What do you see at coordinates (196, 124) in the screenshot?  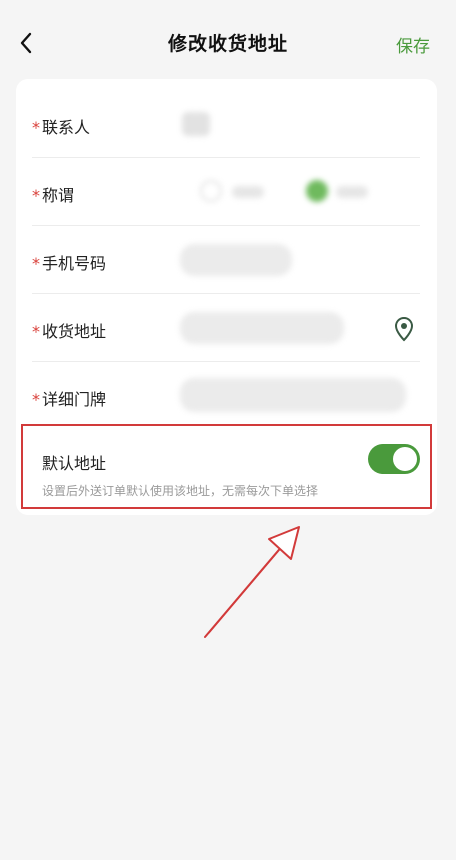 I see `contact-name-value-redacted` at bounding box center [196, 124].